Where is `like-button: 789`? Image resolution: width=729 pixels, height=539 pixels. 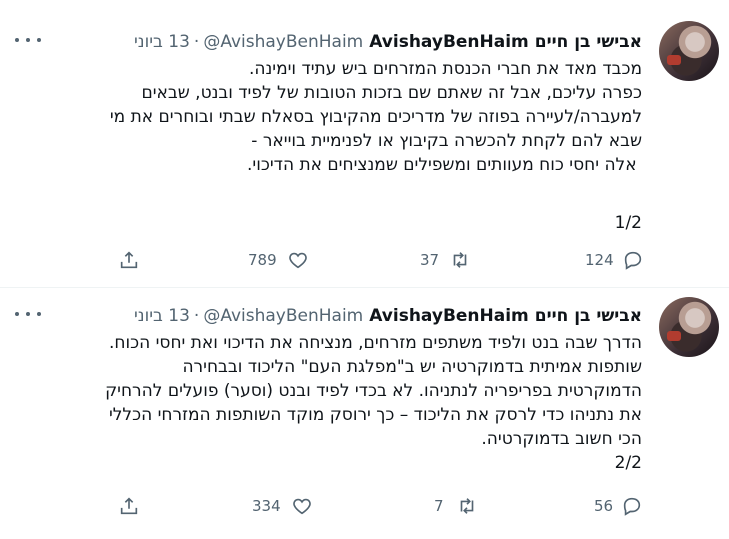 like-button: 789 is located at coordinates (278, 260).